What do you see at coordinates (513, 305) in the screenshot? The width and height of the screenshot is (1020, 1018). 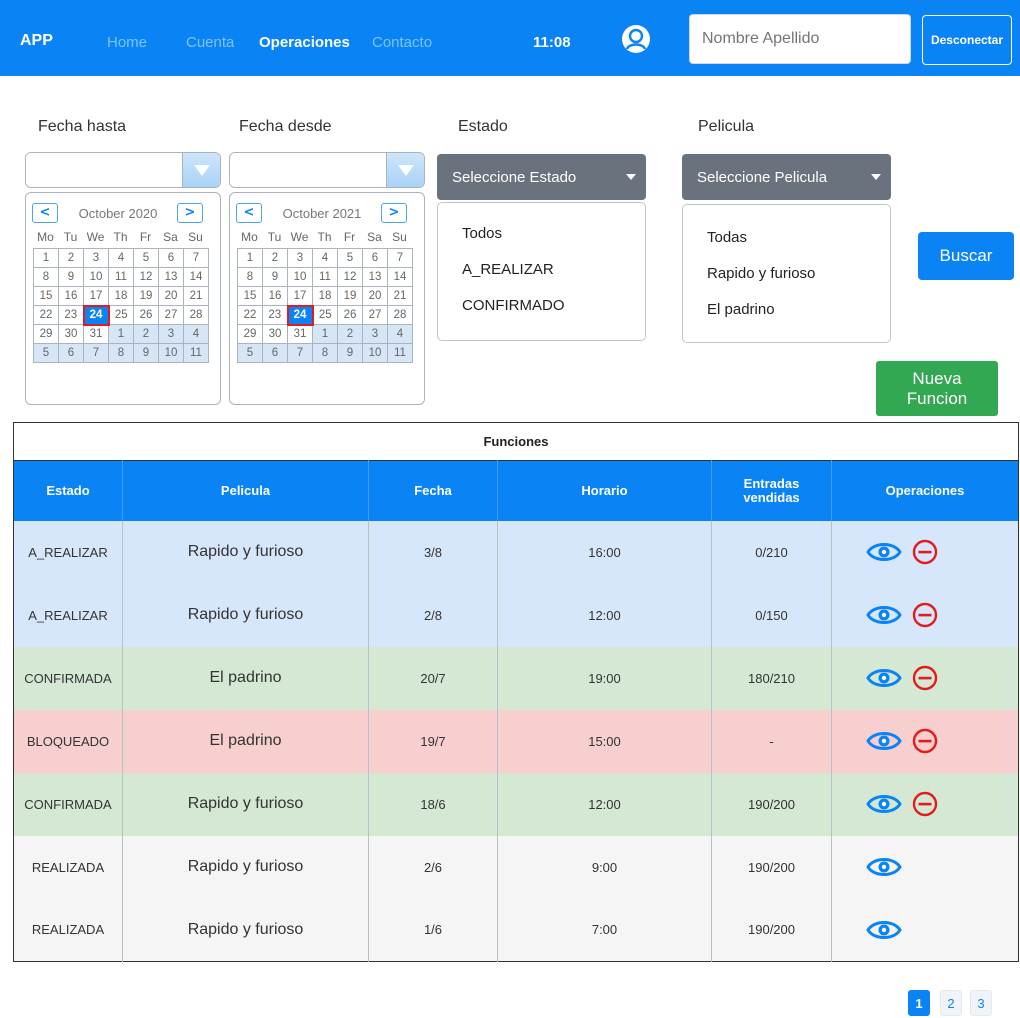 I see `estado-option-confirmado: CONFIRMADO` at bounding box center [513, 305].